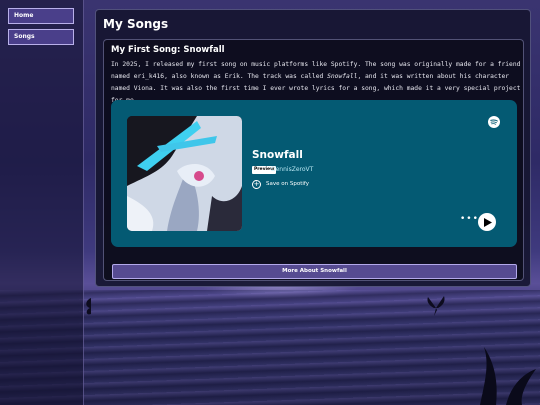 This screenshot has height=405, width=540. What do you see at coordinates (436, 306) in the screenshot?
I see `butterfly-right` at bounding box center [436, 306].